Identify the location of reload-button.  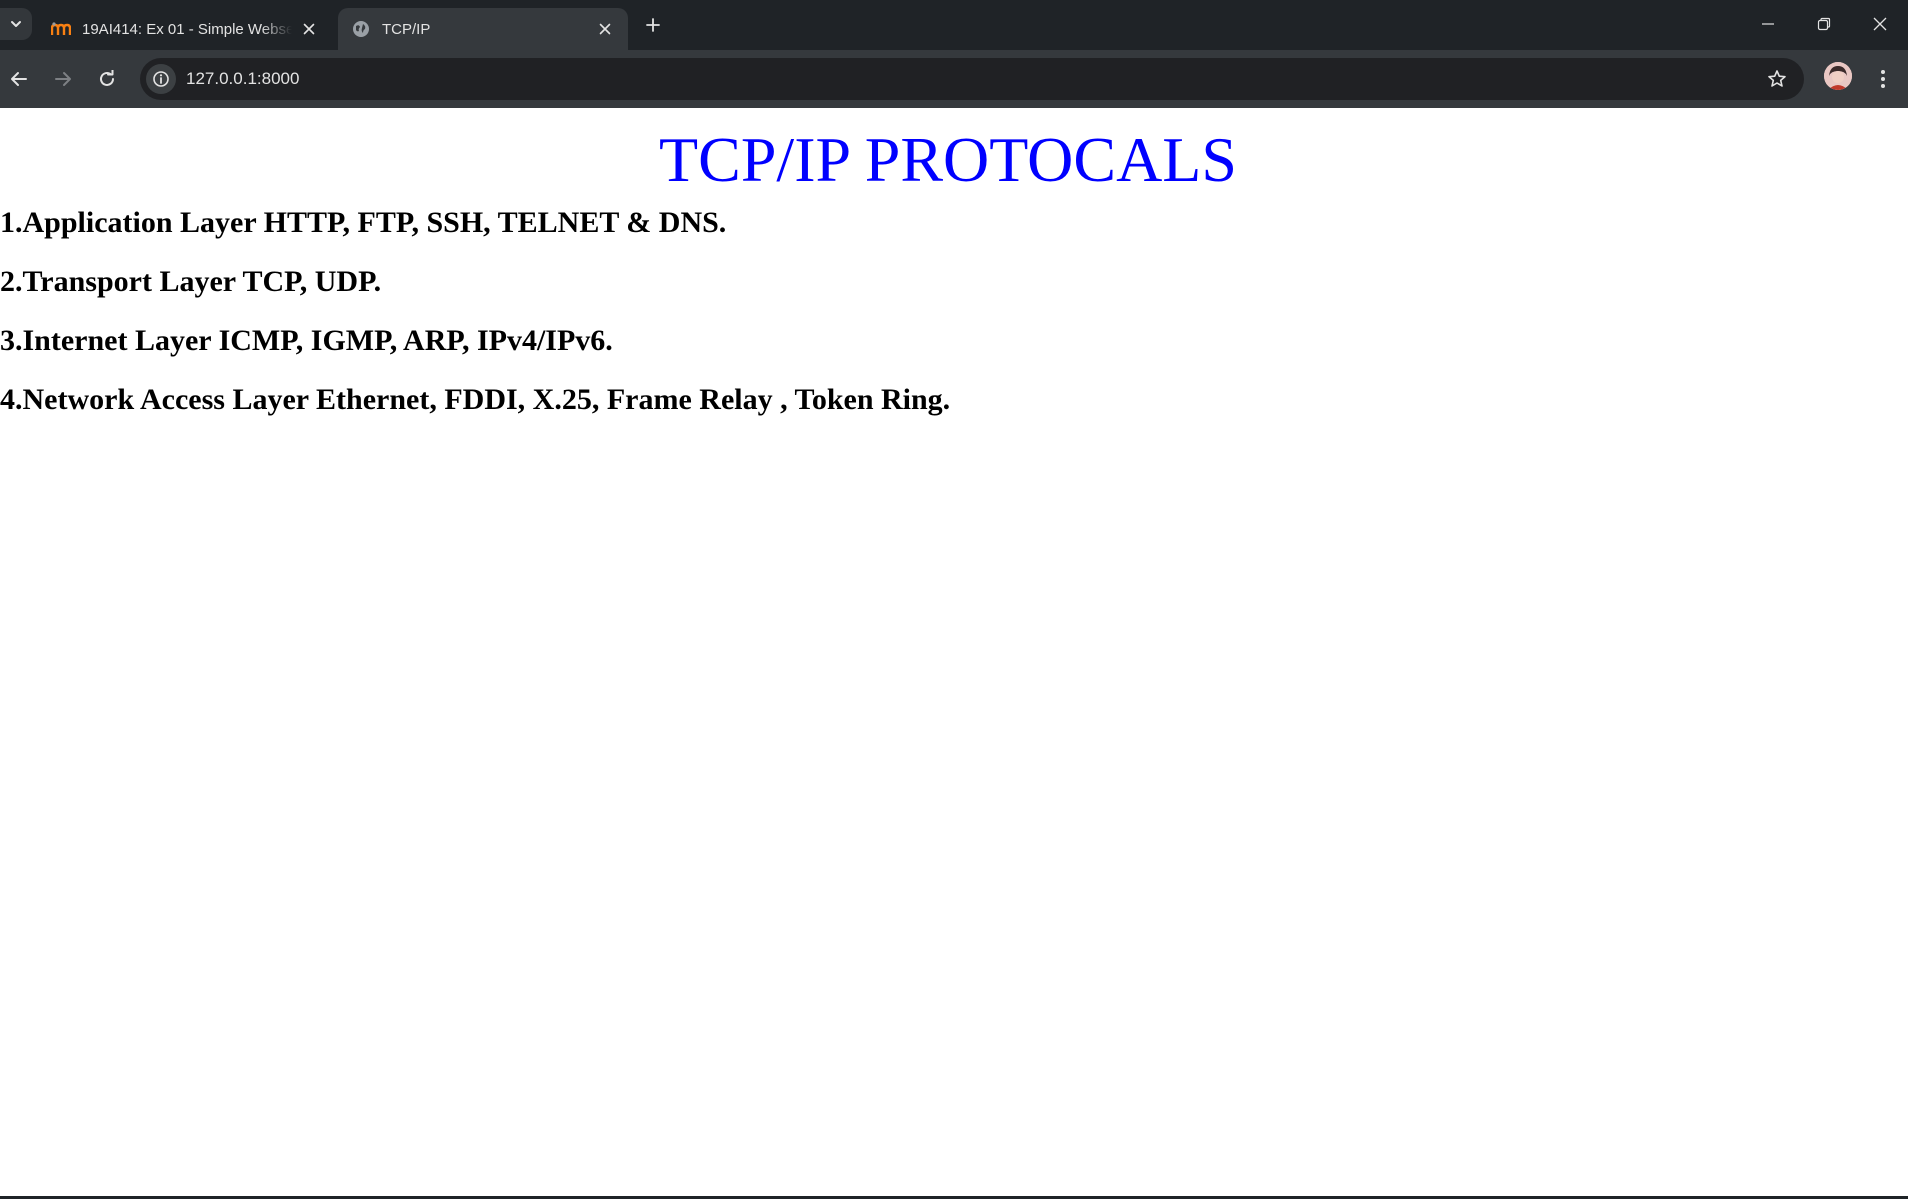
(107, 79).